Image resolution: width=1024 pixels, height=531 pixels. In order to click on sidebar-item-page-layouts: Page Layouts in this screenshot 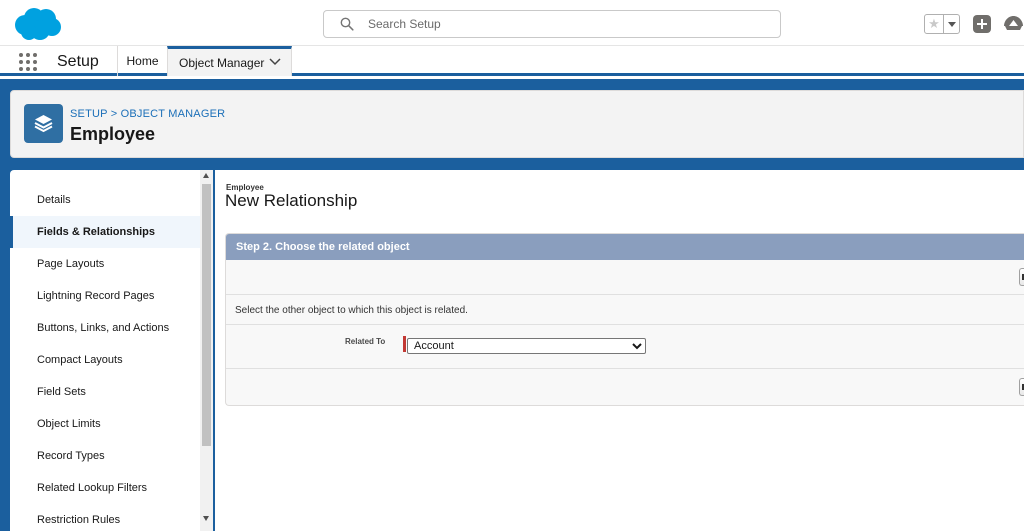, I will do `click(105, 264)`.